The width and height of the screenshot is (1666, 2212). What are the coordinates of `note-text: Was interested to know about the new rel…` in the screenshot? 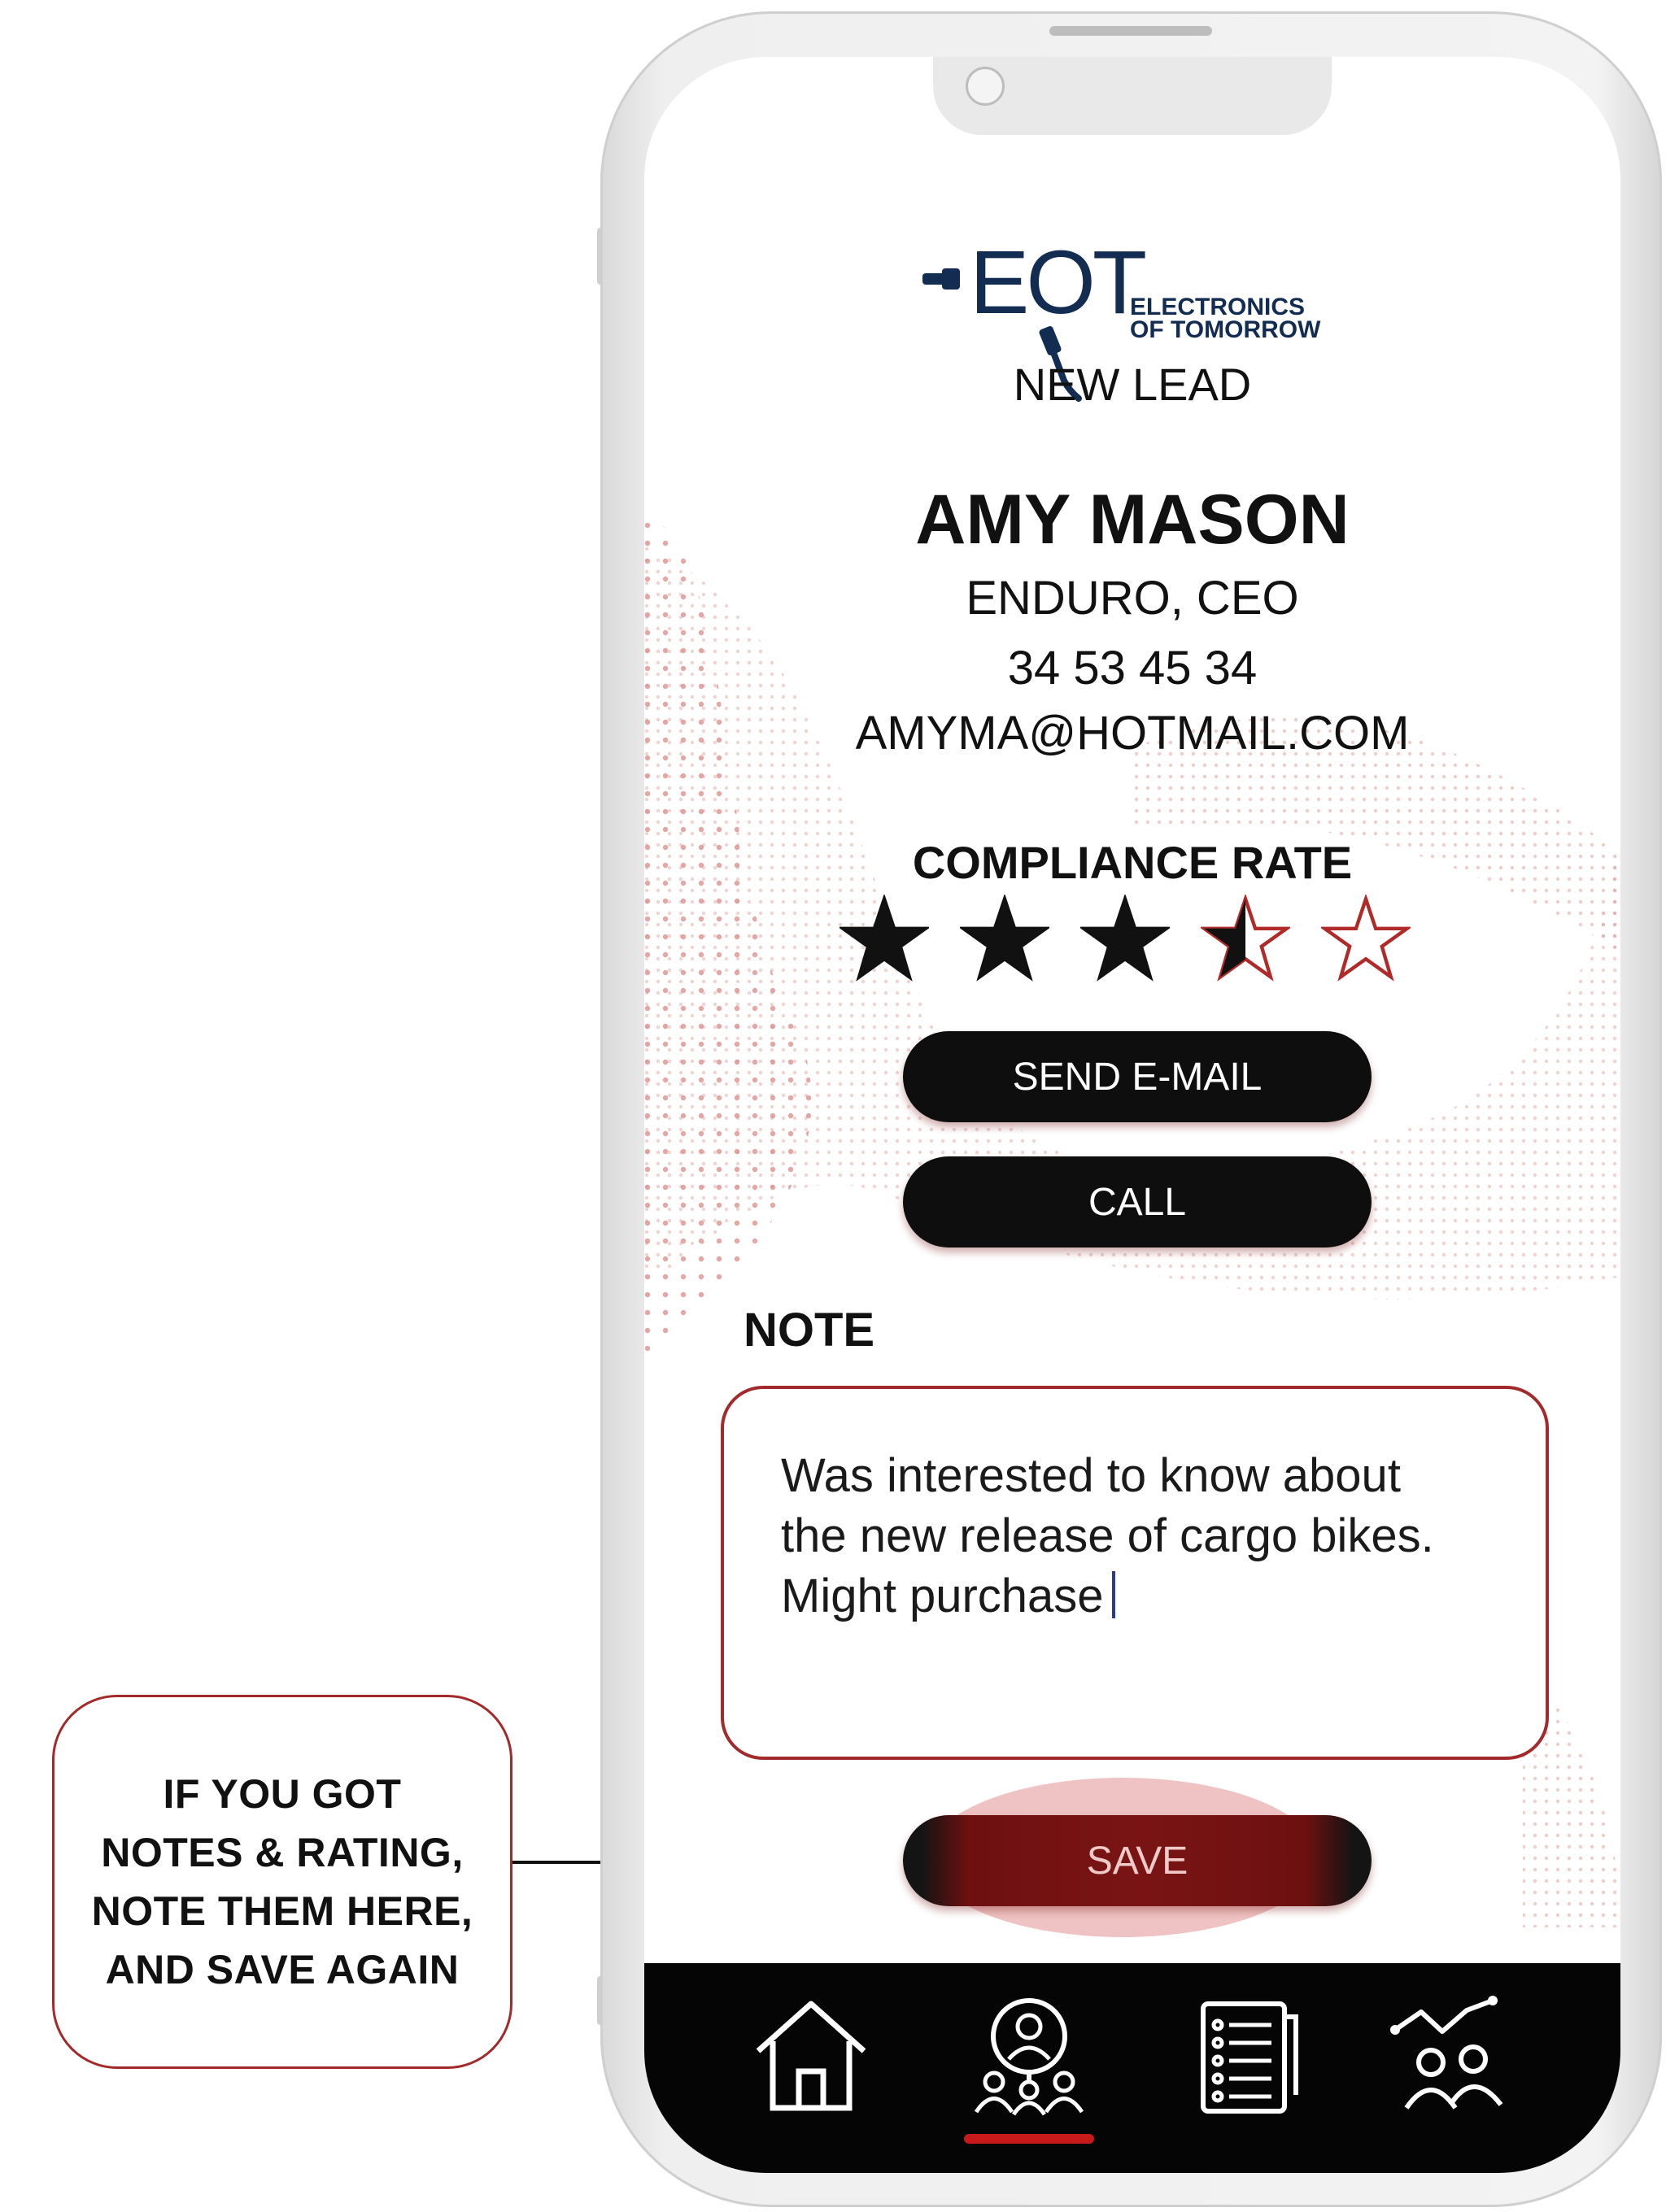 It's located at (1147, 1536).